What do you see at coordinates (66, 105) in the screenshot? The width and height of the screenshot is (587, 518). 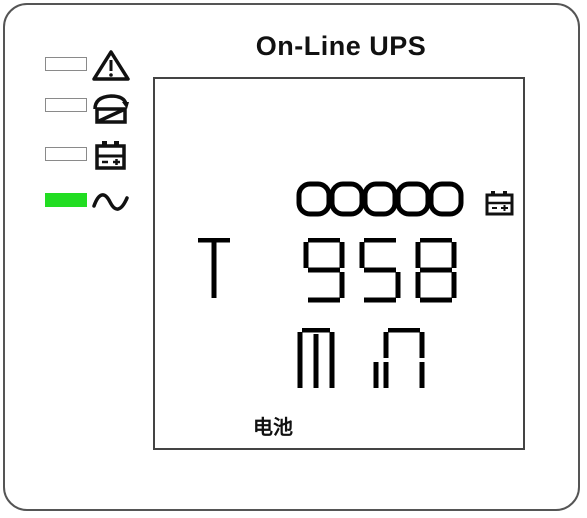 I see `bypass-led` at bounding box center [66, 105].